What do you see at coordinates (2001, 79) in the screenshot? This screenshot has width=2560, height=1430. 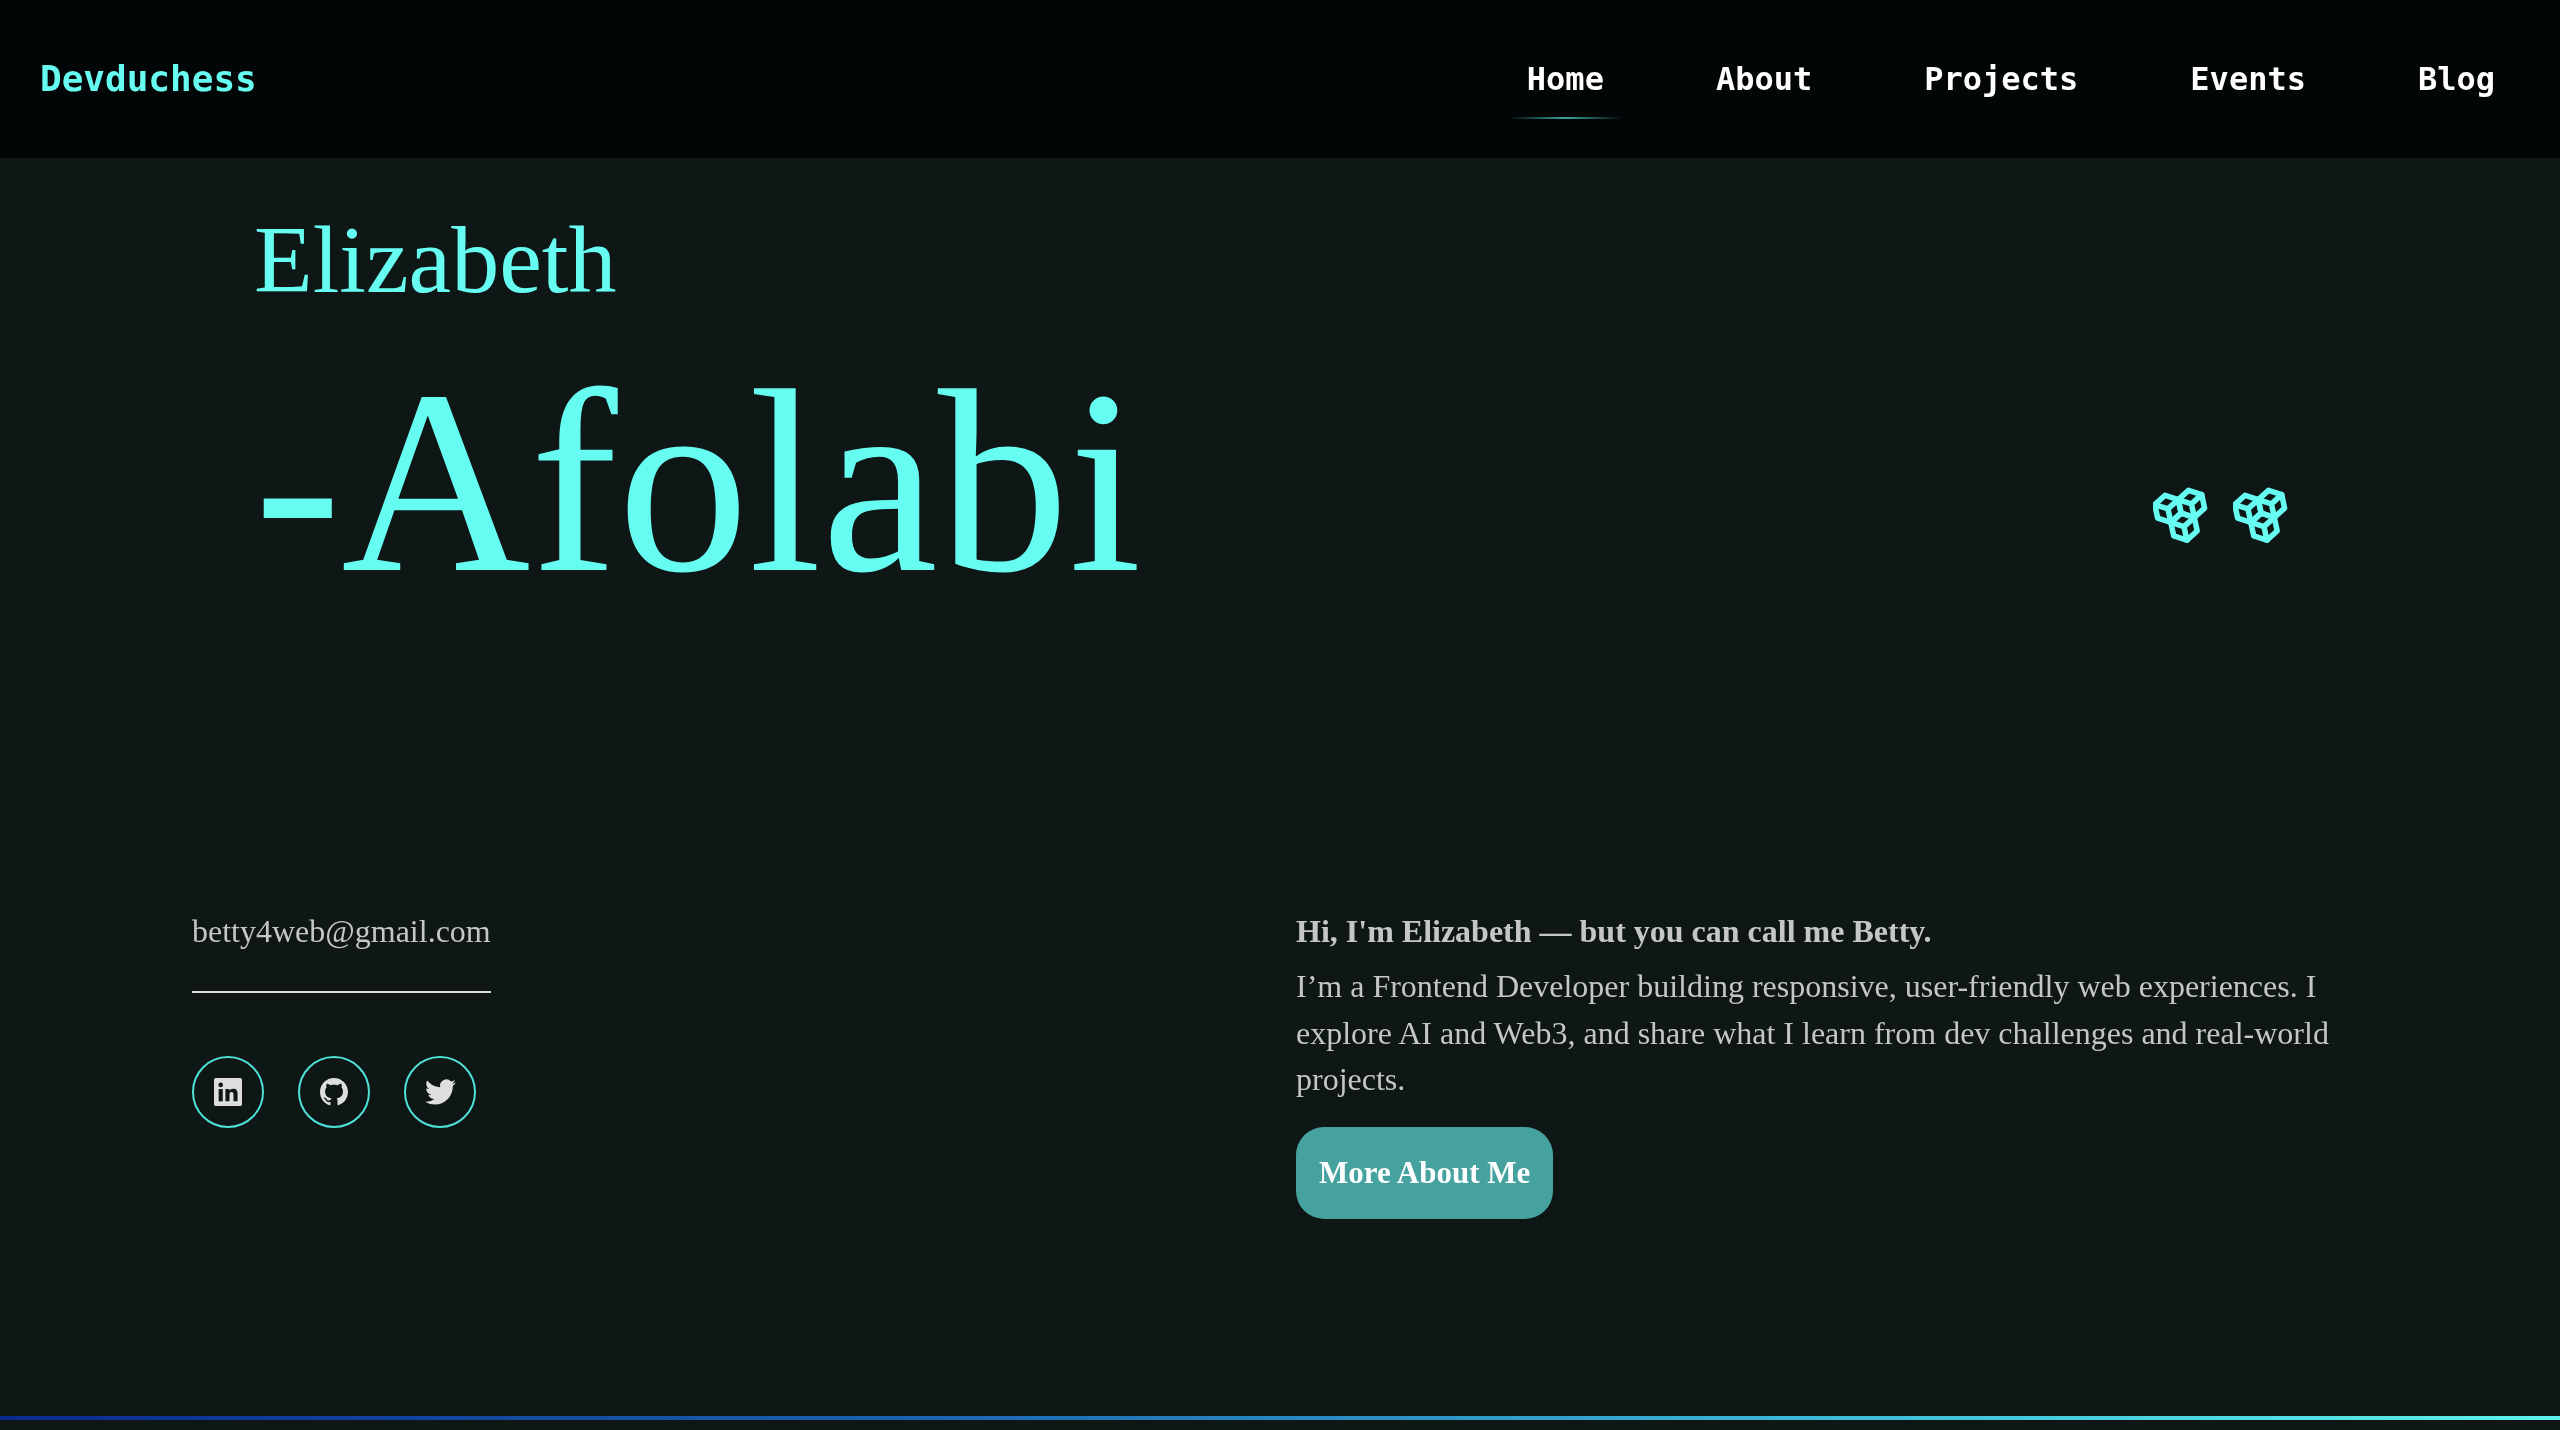 I see `nav-link: Projects` at bounding box center [2001, 79].